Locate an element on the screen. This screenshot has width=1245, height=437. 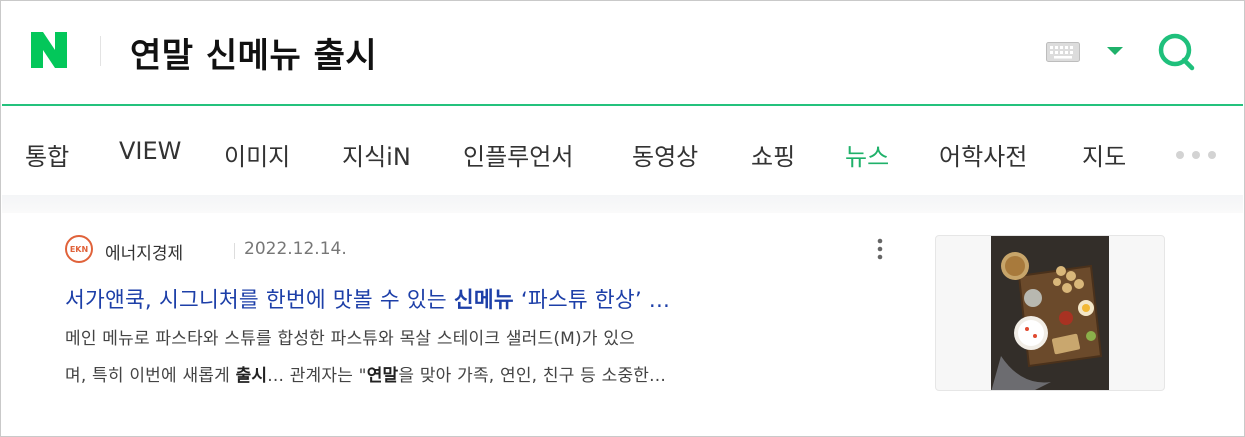
tab-integrated: 통합 is located at coordinates (47, 154).